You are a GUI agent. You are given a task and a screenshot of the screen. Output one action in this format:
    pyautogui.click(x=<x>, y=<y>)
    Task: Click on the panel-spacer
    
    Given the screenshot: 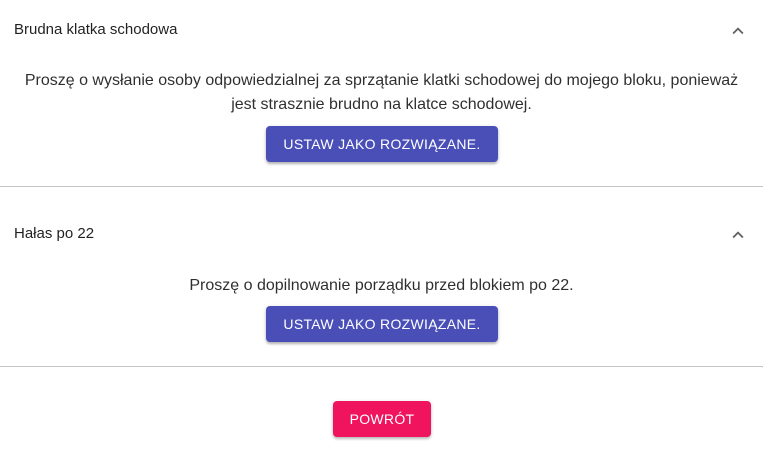 What is the action you would take?
    pyautogui.click(x=381, y=195)
    